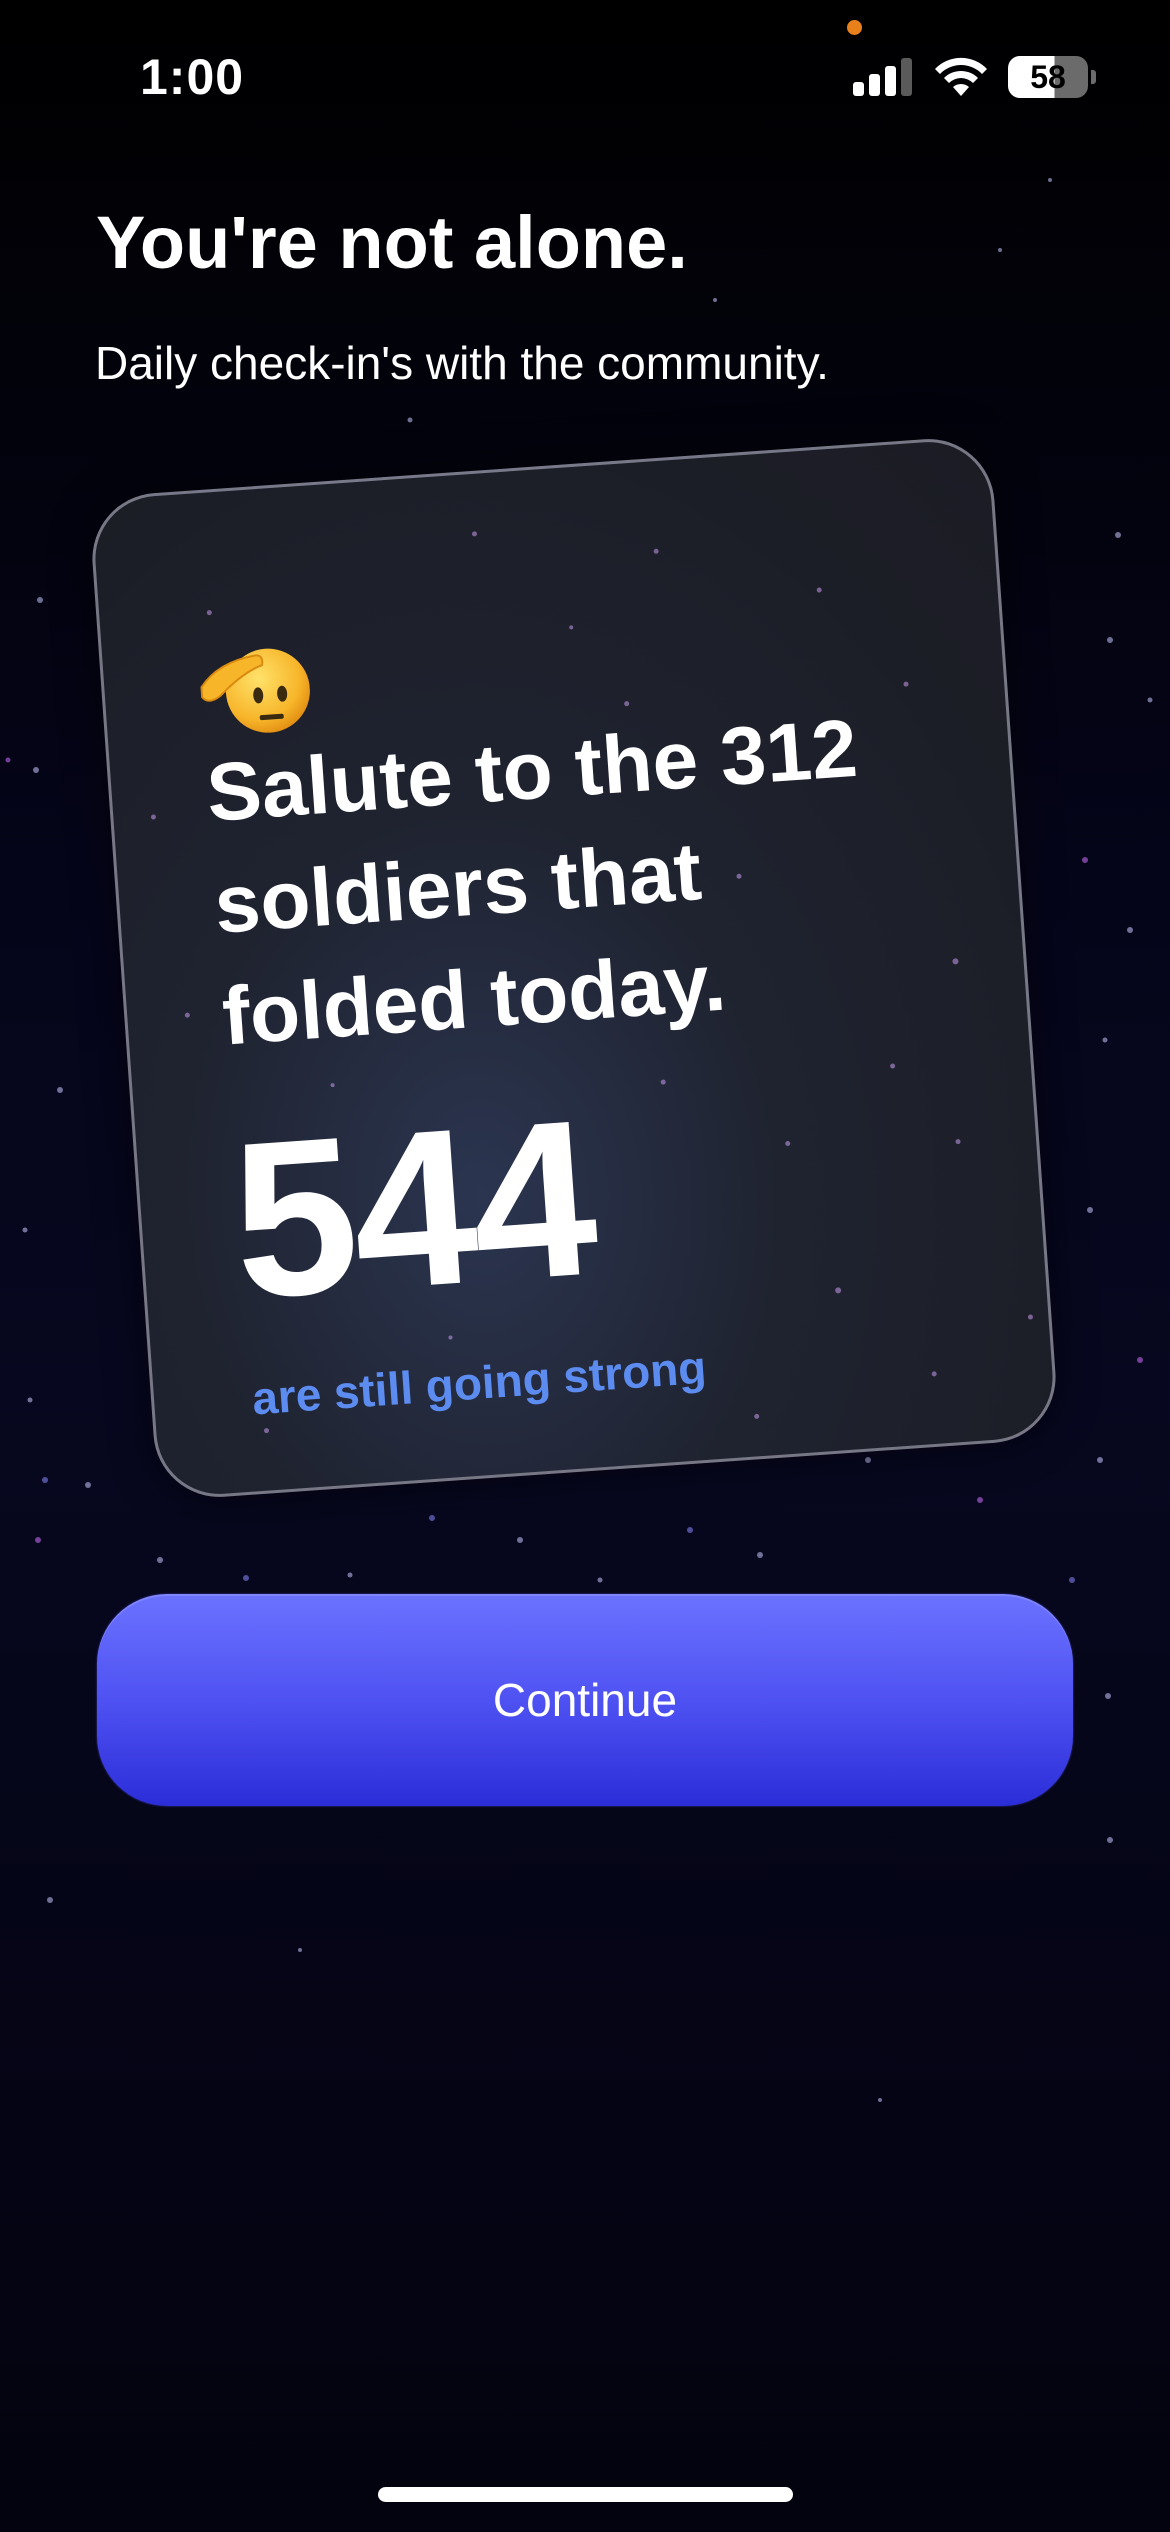  Describe the element at coordinates (392, 242) in the screenshot. I see `page-title: You're not alone.` at that location.